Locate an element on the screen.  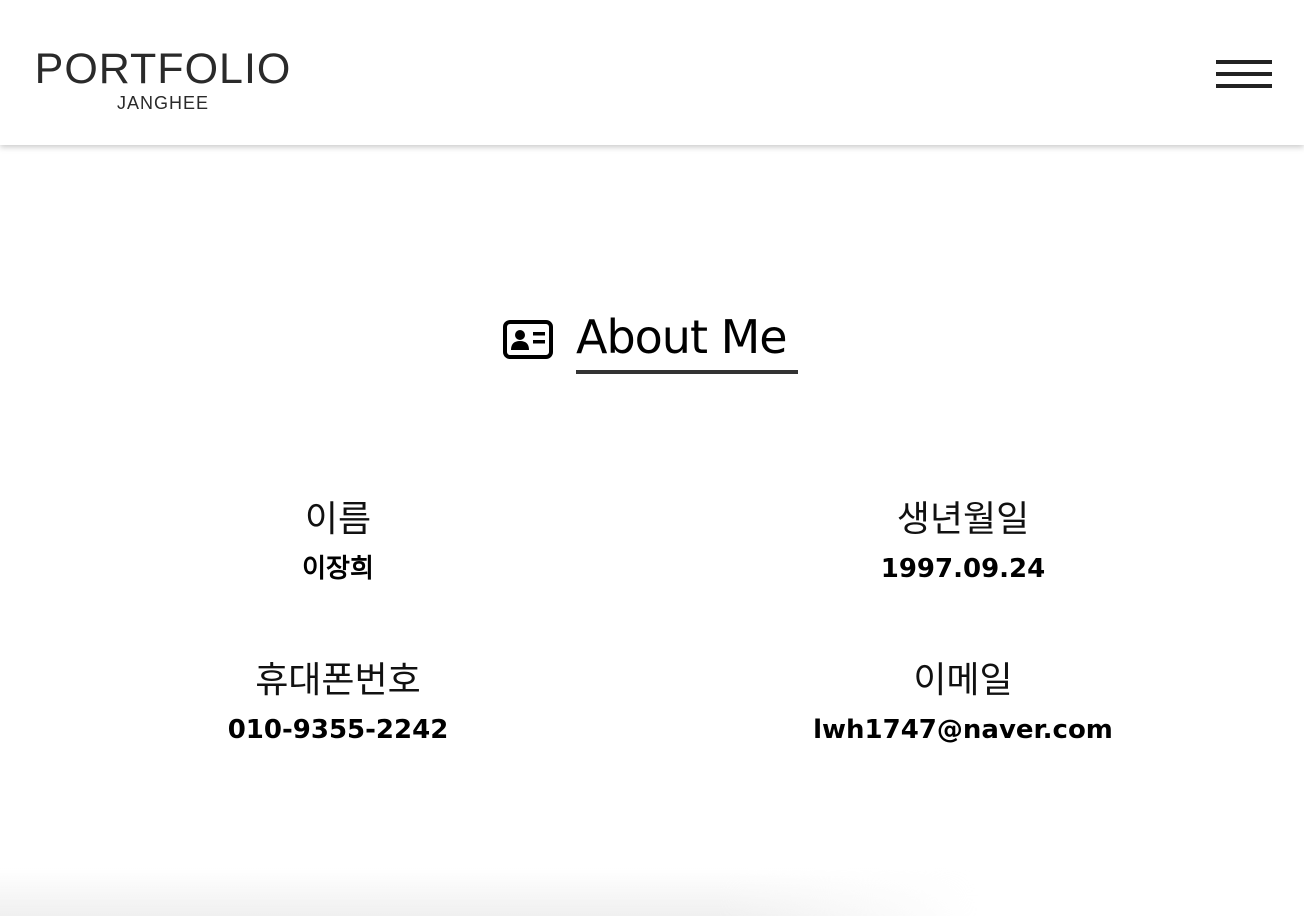
info-value: 010-9355-2242 is located at coordinates (338, 730).